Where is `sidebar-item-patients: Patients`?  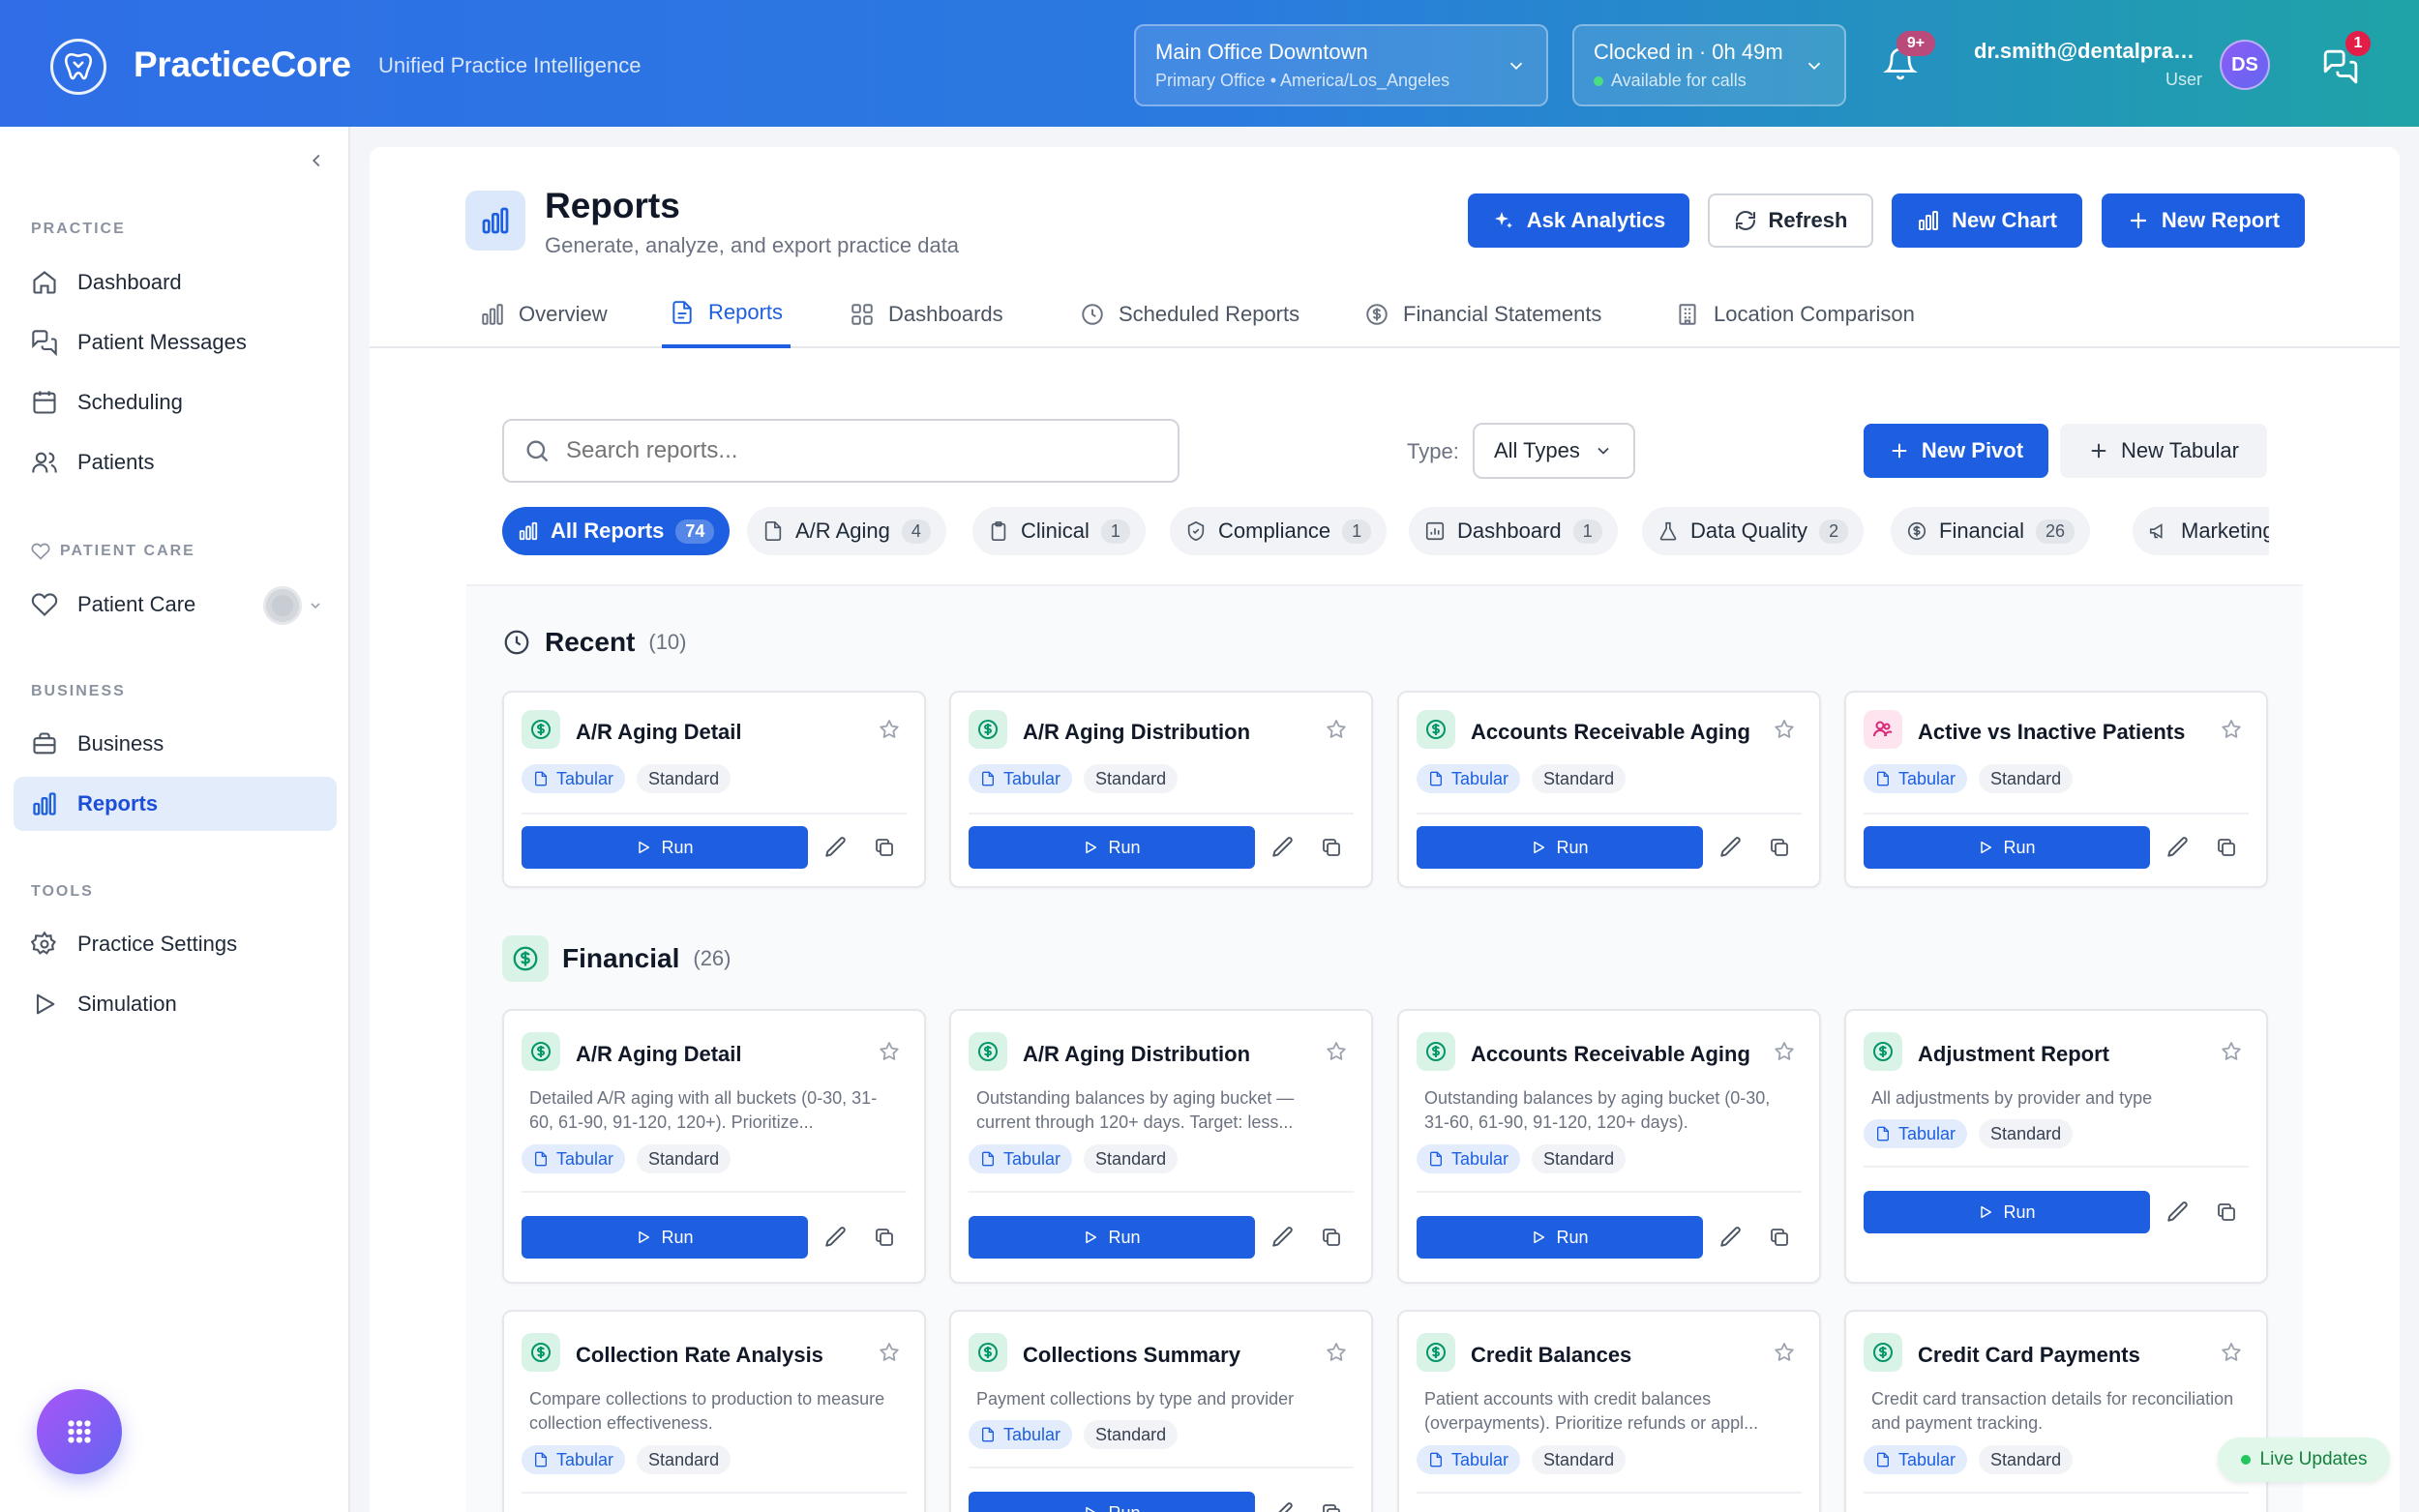 sidebar-item-patients: Patients is located at coordinates (175, 462).